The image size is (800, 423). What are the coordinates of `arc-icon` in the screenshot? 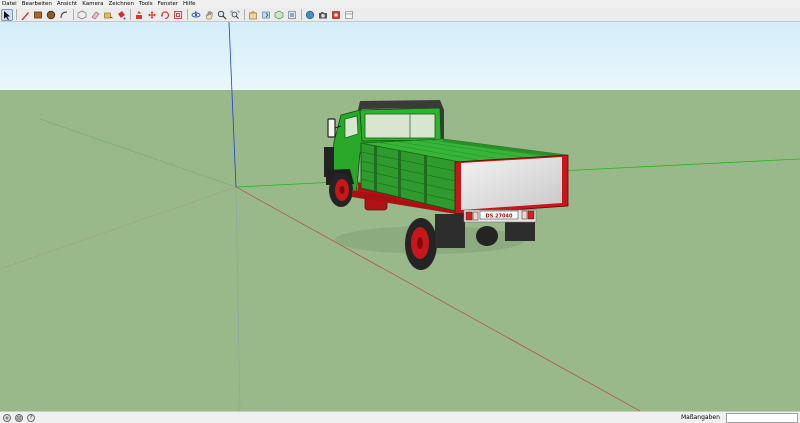 It's located at (64, 15).